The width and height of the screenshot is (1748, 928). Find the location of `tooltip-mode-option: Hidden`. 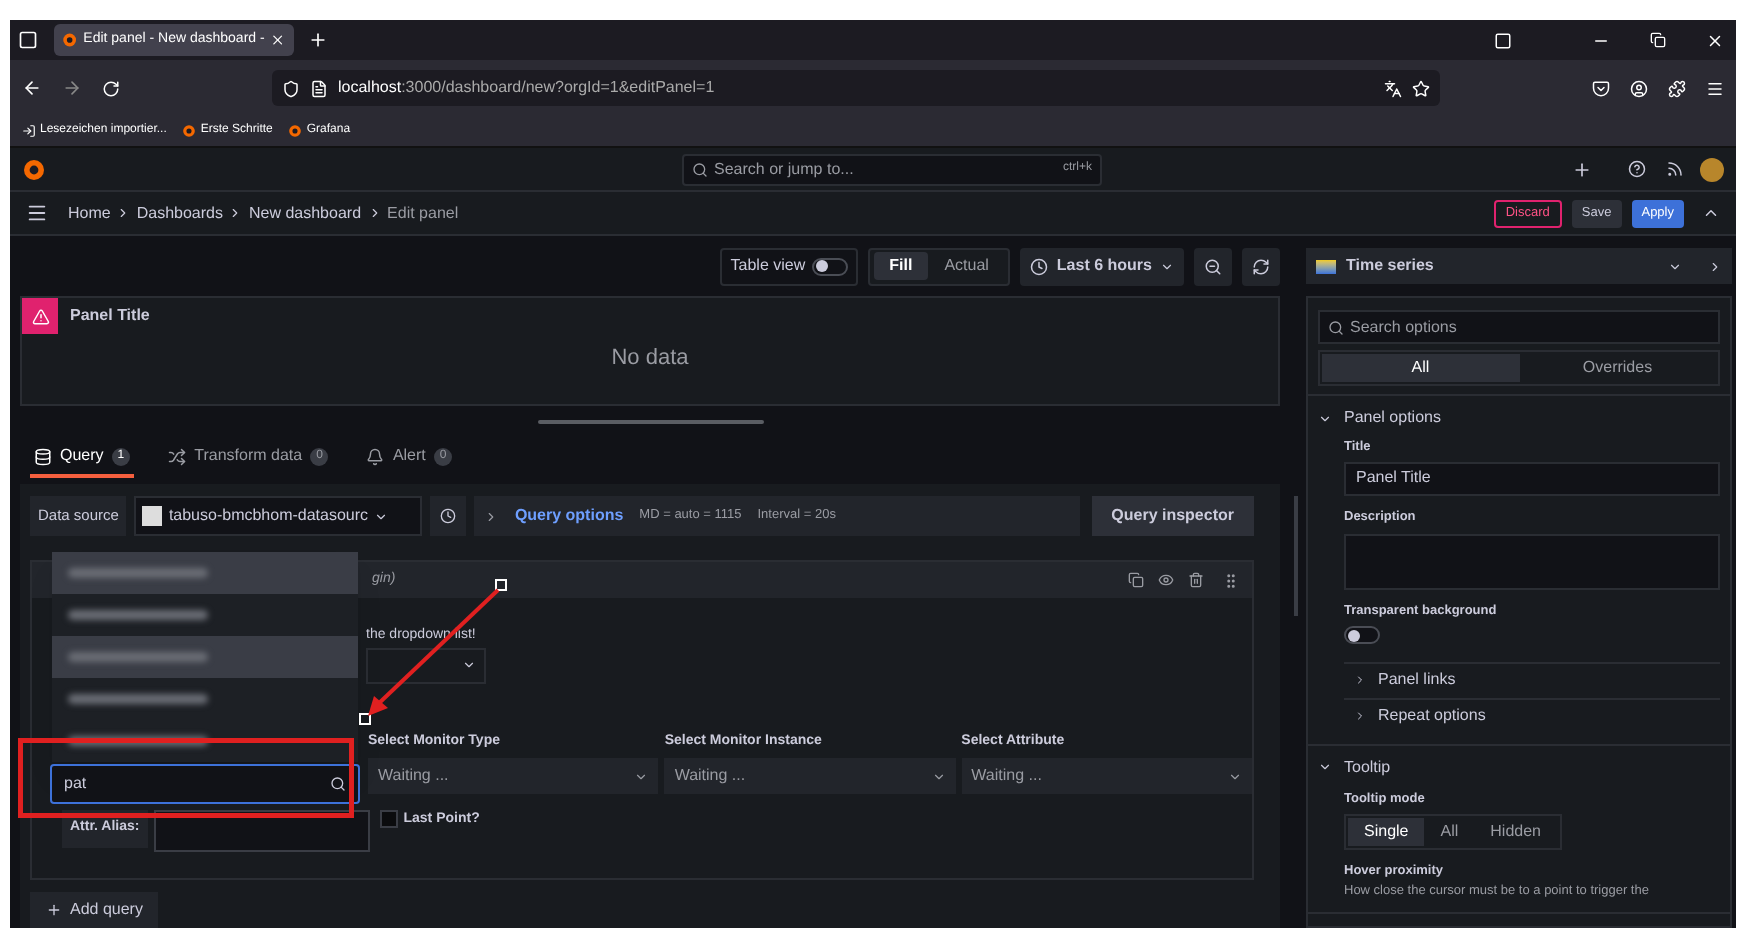

tooltip-mode-option: Hidden is located at coordinates (1515, 832).